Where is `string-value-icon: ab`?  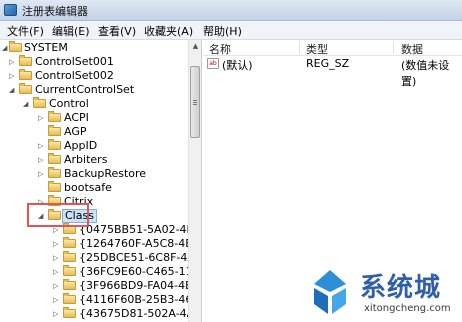
string-value-icon: ab is located at coordinates (213, 63).